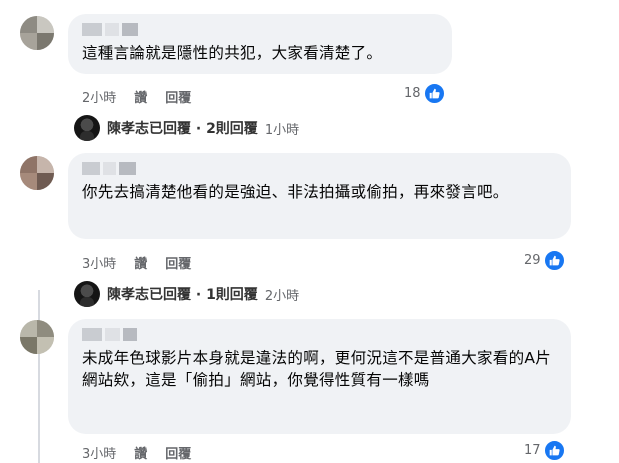  Describe the element at coordinates (412, 93) in the screenshot. I see `like-count: 18` at that location.